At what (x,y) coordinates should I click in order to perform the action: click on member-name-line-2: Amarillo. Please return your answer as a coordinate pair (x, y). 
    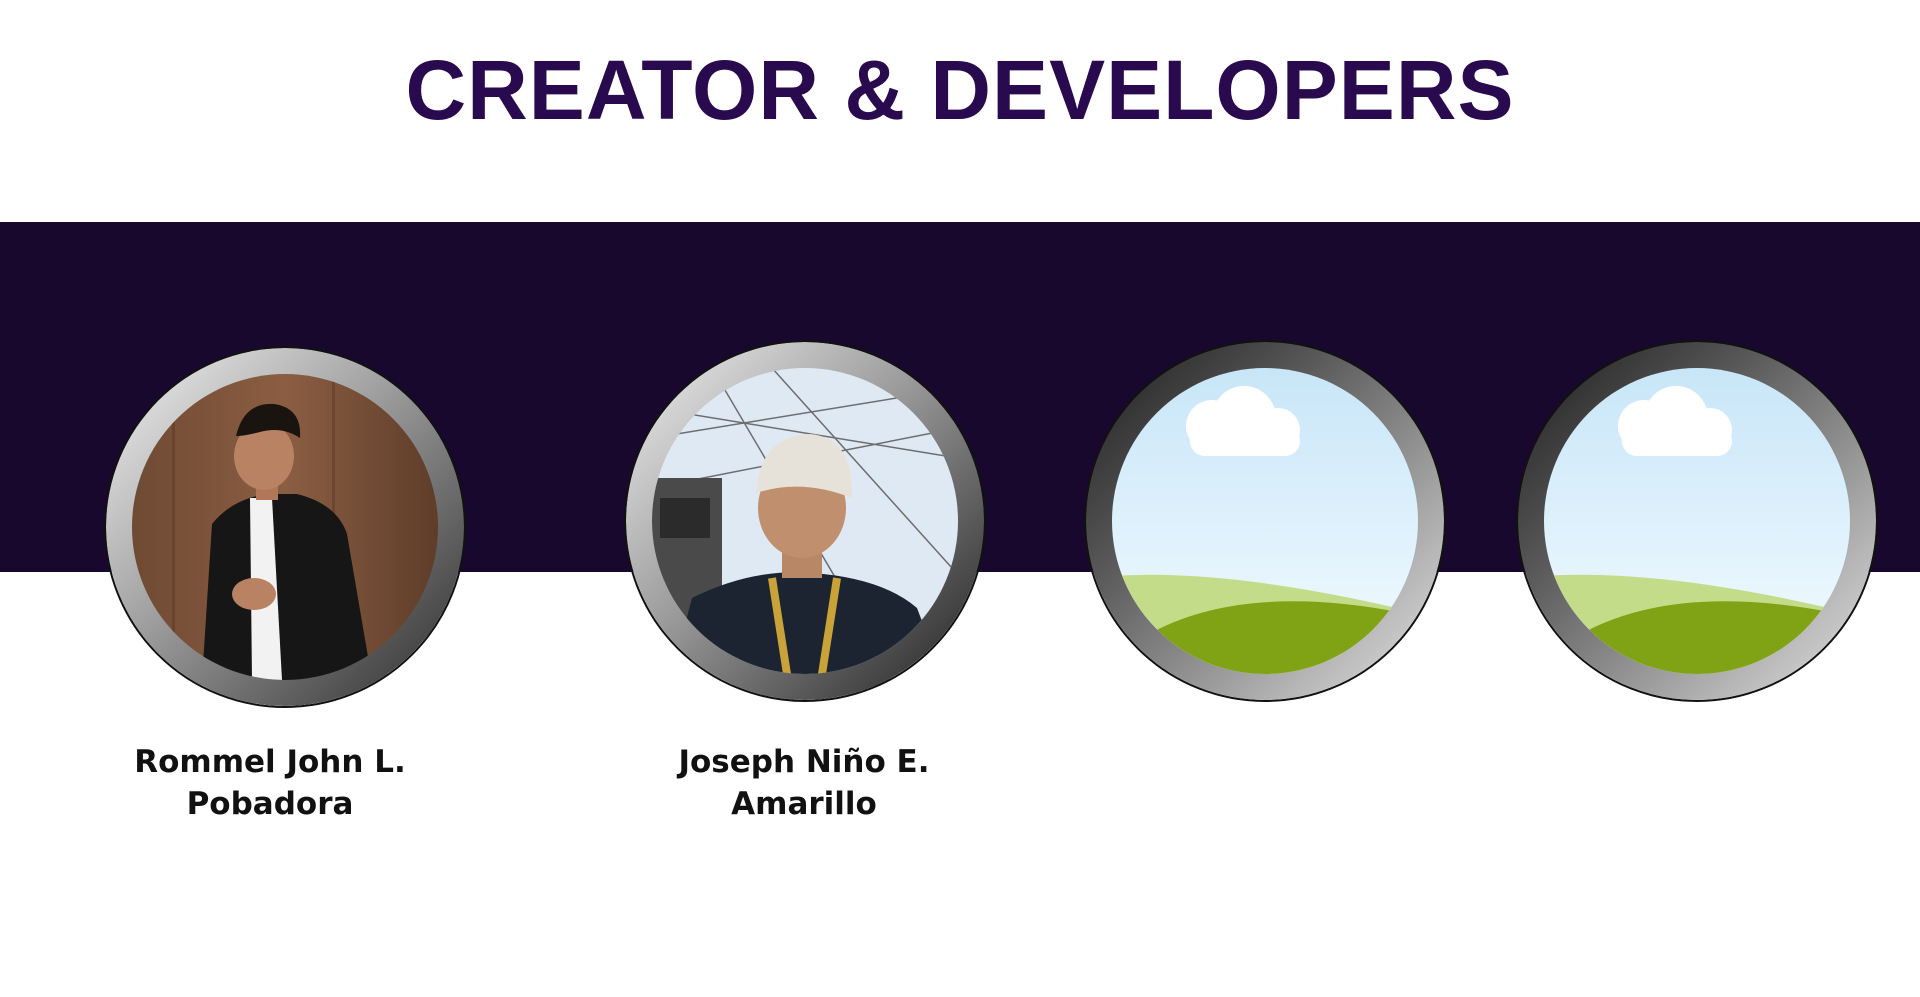
    Looking at the image, I should click on (804, 804).